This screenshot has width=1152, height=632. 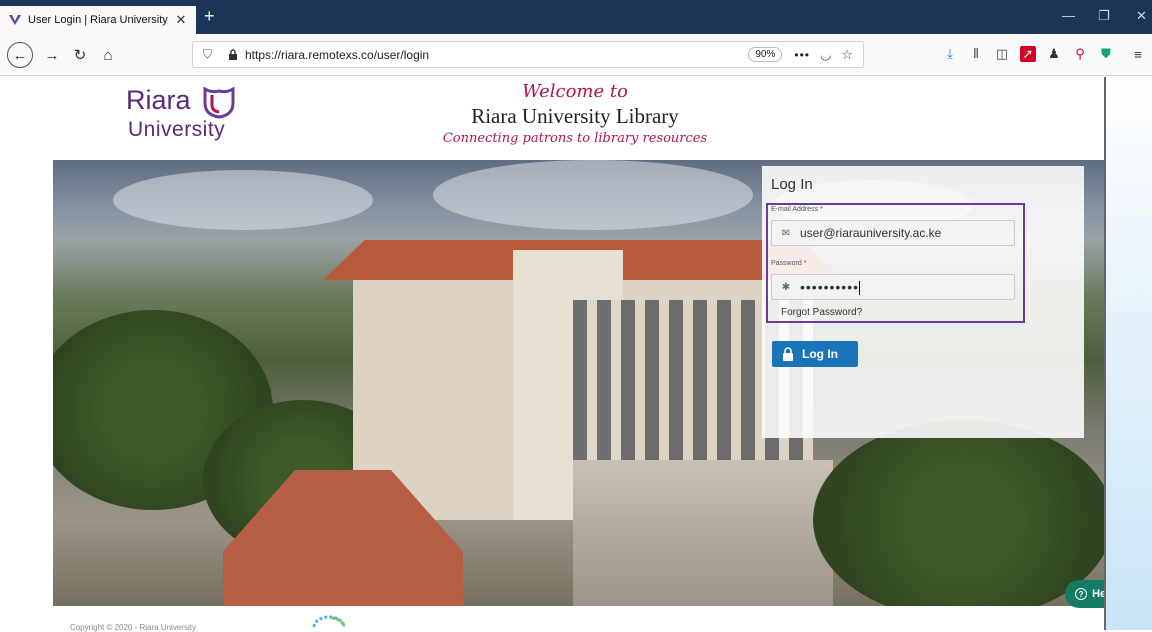 What do you see at coordinates (765, 54) in the screenshot?
I see `zoom-badge: 90%` at bounding box center [765, 54].